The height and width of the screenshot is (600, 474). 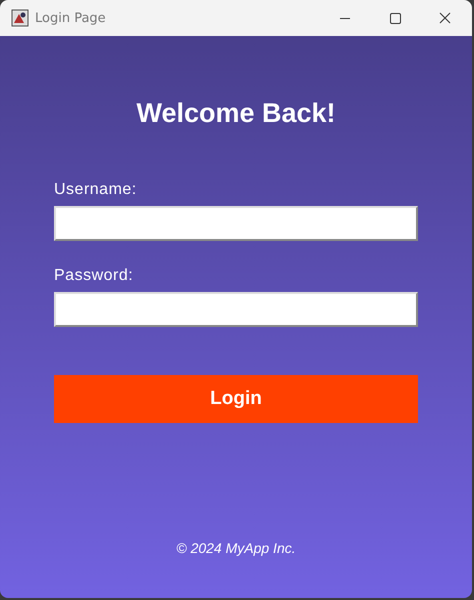 What do you see at coordinates (20, 18) in the screenshot?
I see `app-icon` at bounding box center [20, 18].